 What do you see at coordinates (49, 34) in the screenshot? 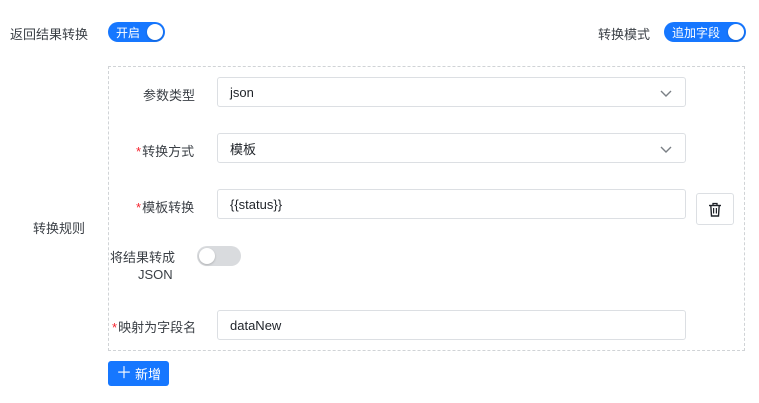
I see `return-conversion-label: 返回结果转换` at bounding box center [49, 34].